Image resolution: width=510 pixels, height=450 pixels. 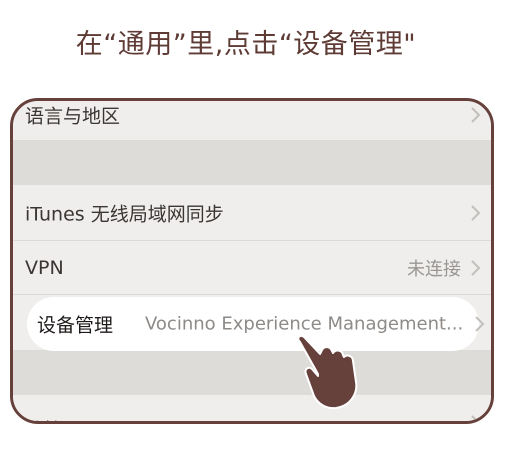 I want to click on settings-row-supervision: 监管, so click(x=252, y=408).